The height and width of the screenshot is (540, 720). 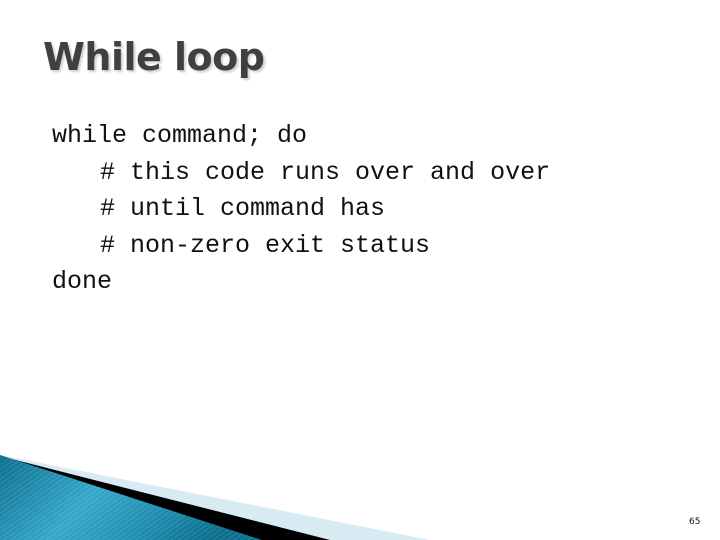 What do you see at coordinates (82, 282) in the screenshot?
I see `code-line: done` at bounding box center [82, 282].